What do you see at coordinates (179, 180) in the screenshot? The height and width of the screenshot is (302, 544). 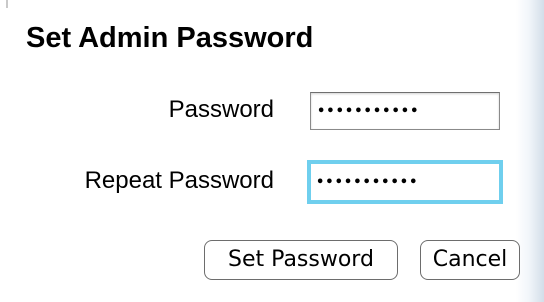 I see `repeat-password-label: Repeat Password` at bounding box center [179, 180].